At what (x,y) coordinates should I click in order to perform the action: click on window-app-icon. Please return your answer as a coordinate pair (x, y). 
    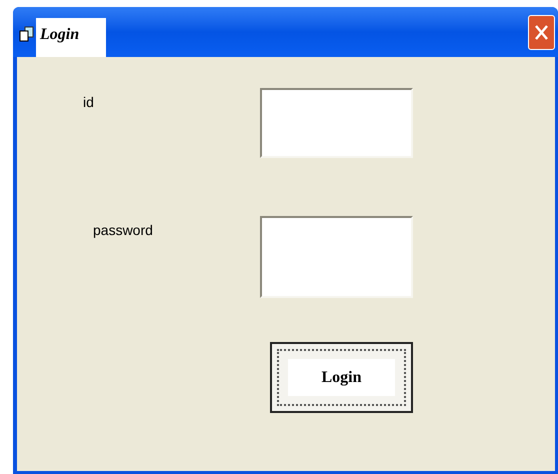
    Looking at the image, I should click on (27, 34).